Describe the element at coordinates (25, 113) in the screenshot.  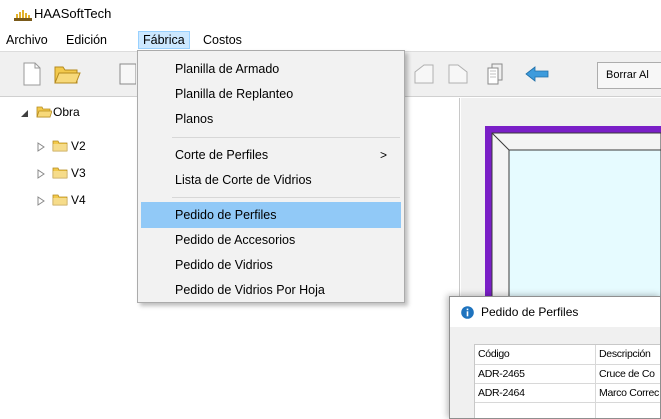
I see `collapse-arrow-icon` at that location.